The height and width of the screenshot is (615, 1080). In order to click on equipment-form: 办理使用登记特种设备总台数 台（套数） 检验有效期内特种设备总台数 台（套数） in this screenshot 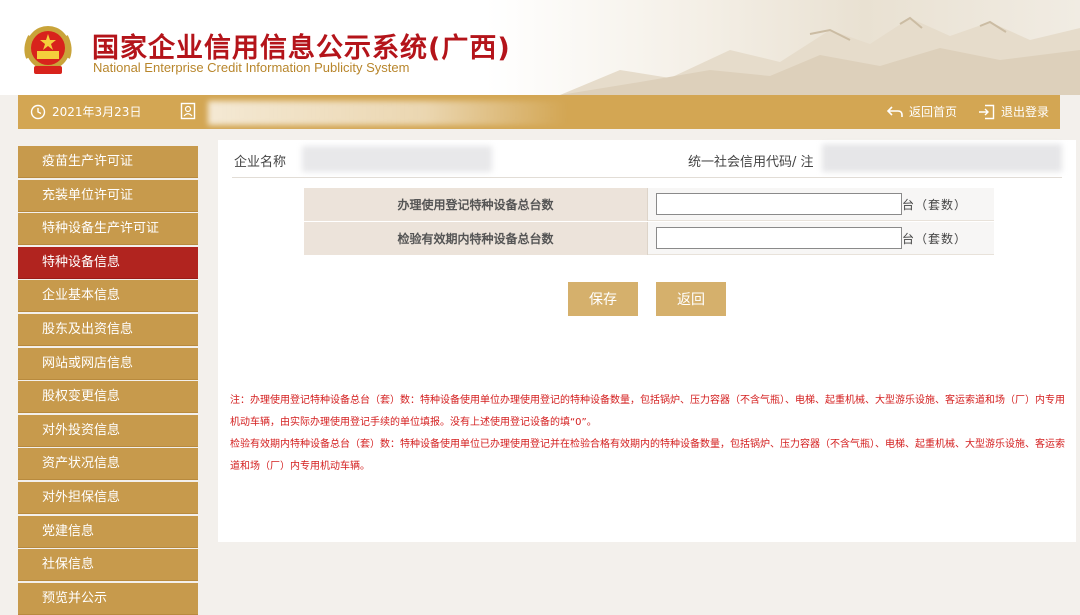, I will do `click(649, 222)`.